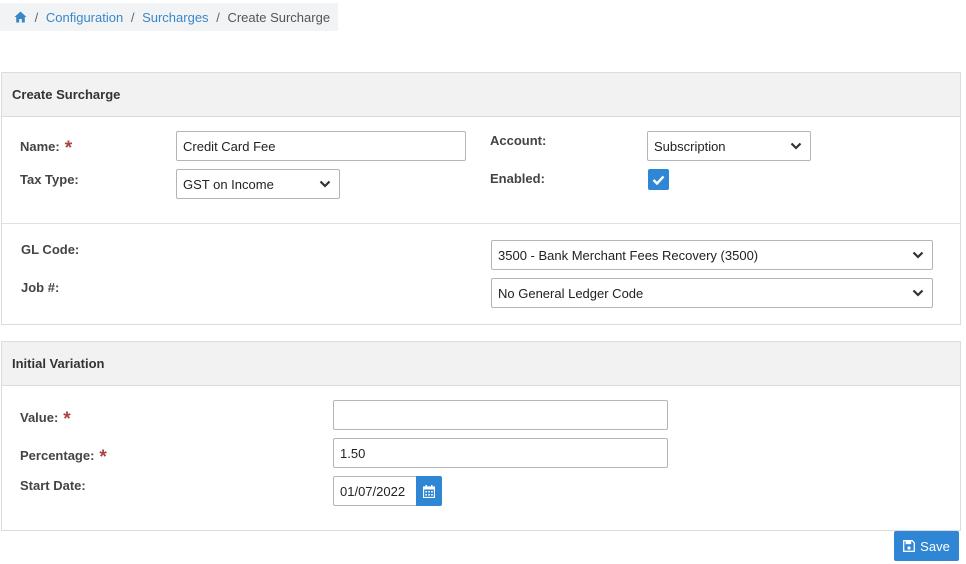 This screenshot has width=966, height=564. I want to click on breadcrumb-current: Create Surcharge, so click(279, 17).